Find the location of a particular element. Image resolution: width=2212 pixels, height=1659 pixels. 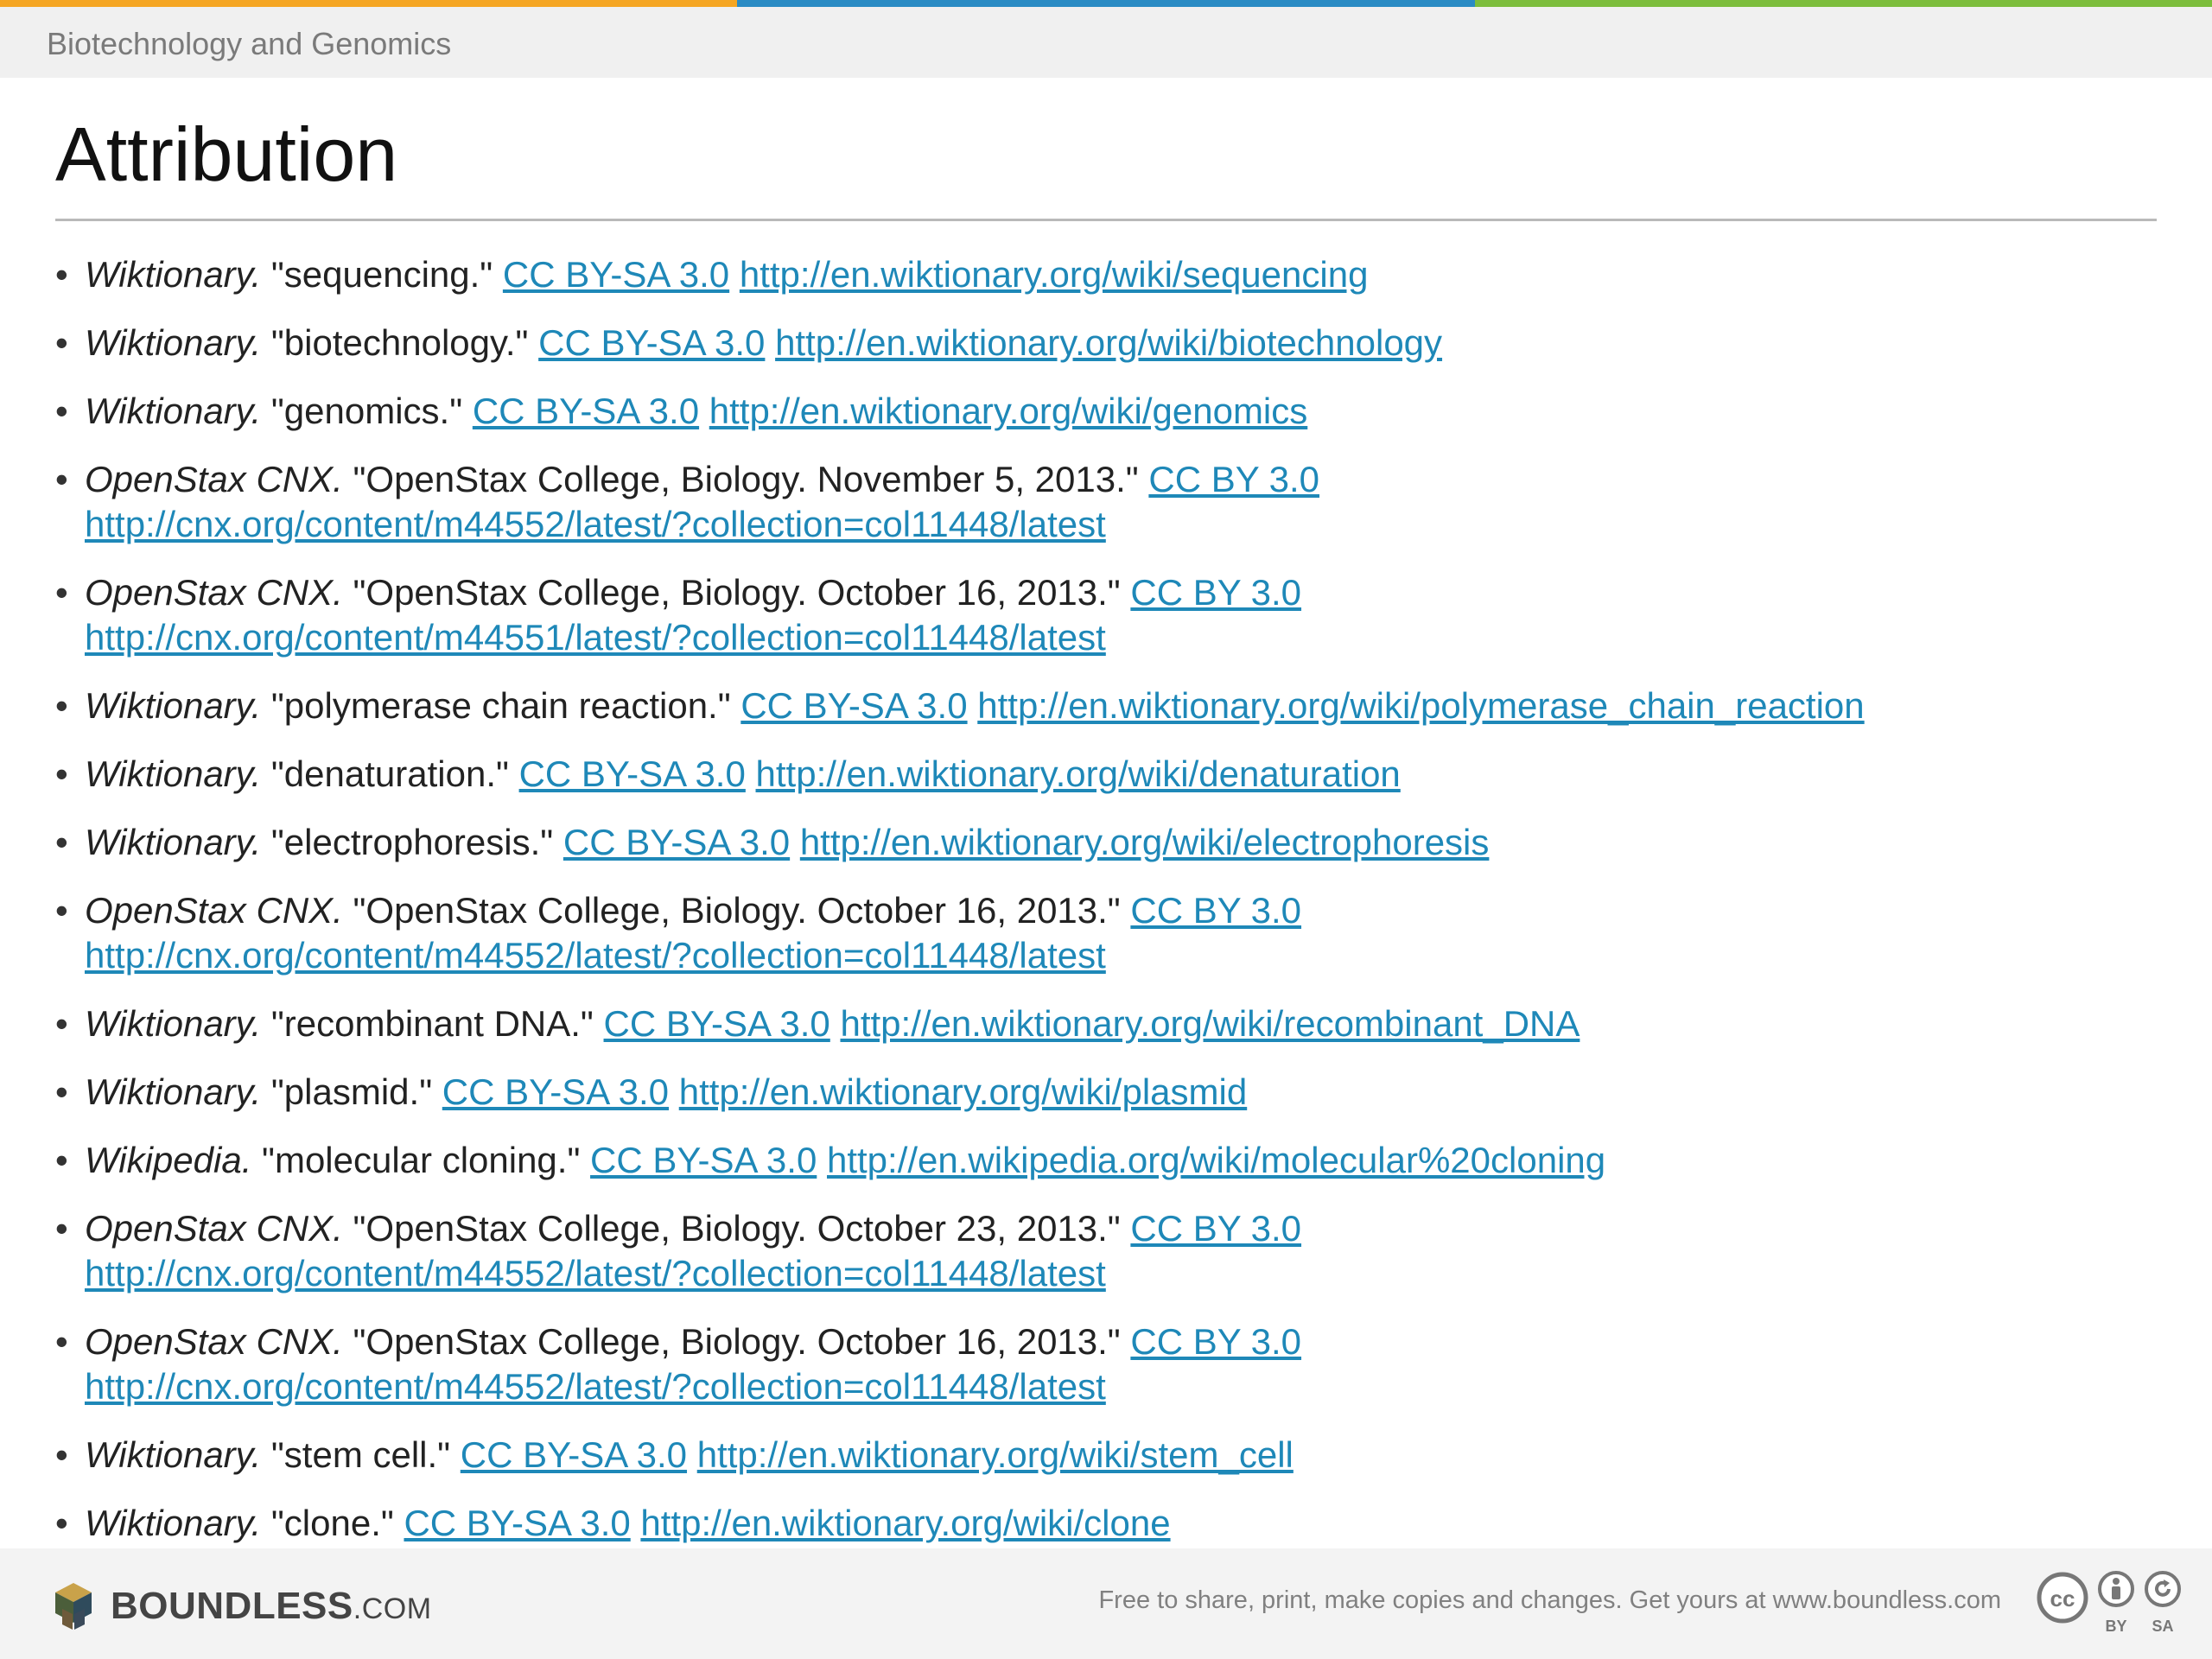

attribution-source: Wikipedia. is located at coordinates (168, 1160).